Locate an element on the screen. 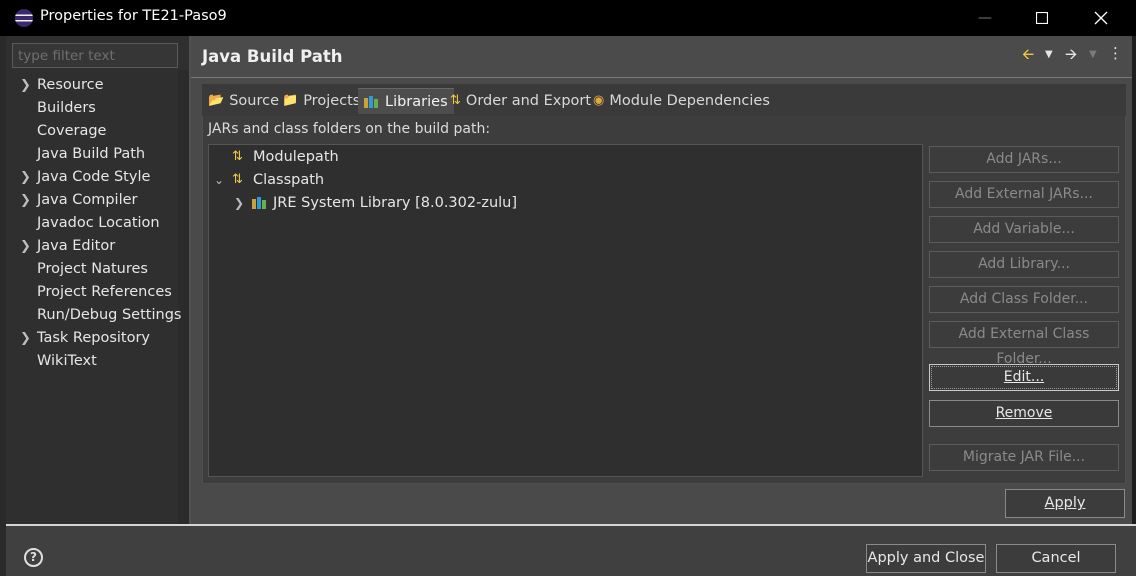 Image resolution: width=1136 pixels, height=576 pixels. sidebar-item-coverage: Coverage is located at coordinates (99, 131).